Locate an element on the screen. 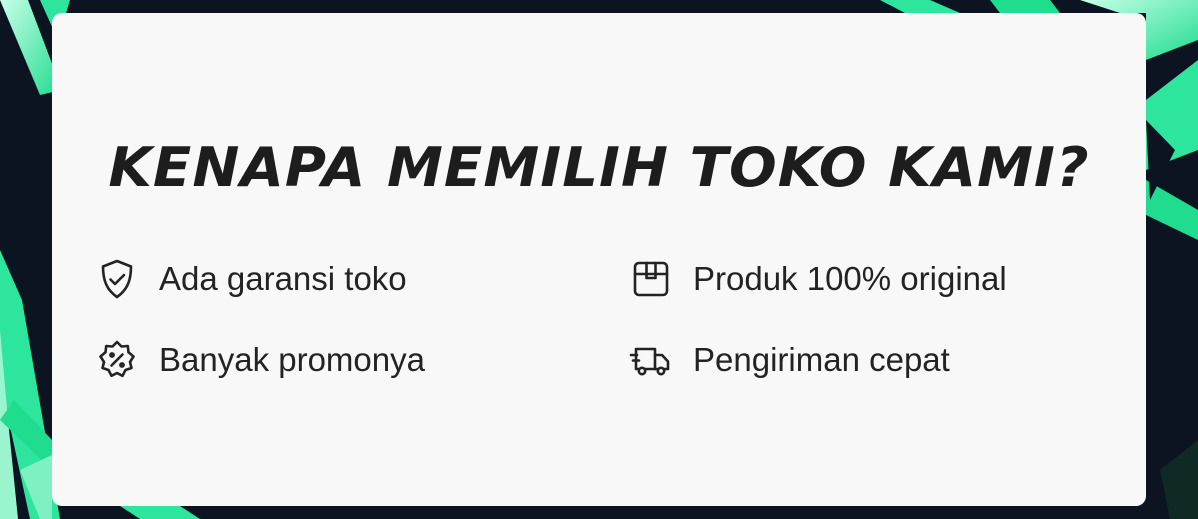 This screenshot has height=519, width=1198. box-icon is located at coordinates (651, 279).